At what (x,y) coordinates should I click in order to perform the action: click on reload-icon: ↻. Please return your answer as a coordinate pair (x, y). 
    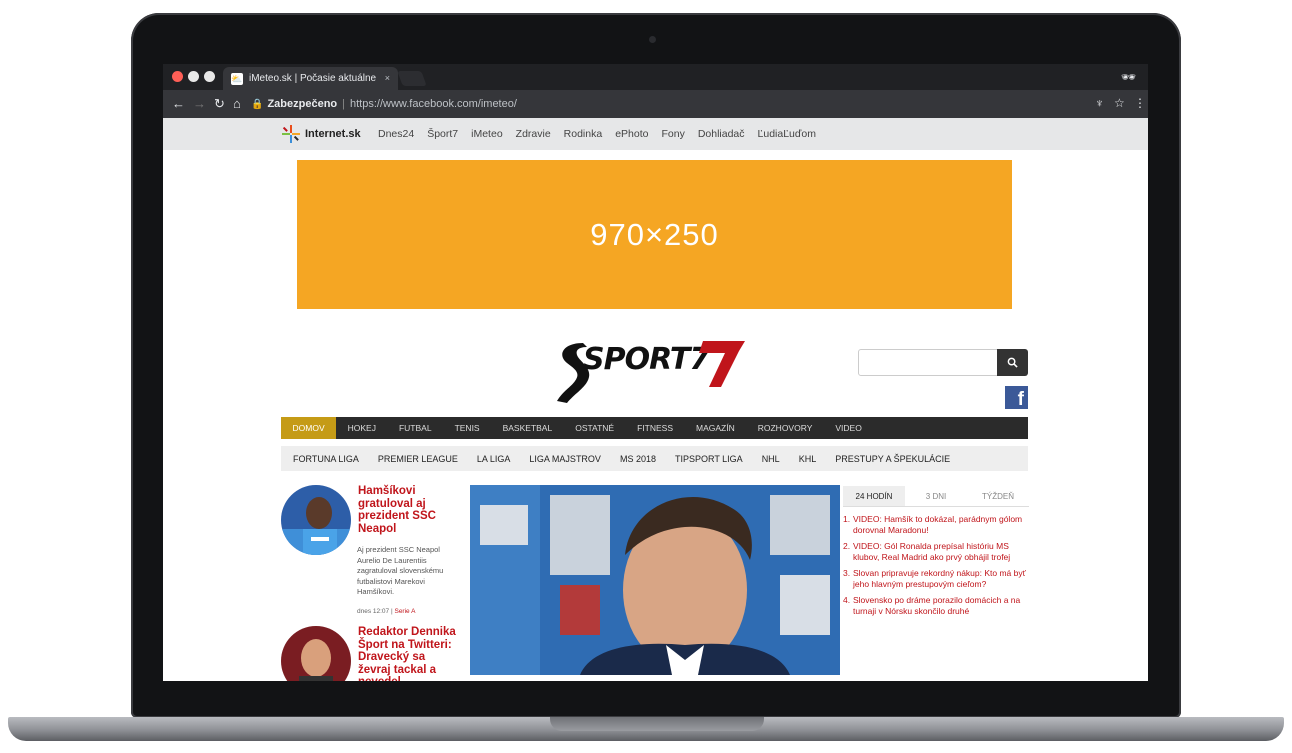
    Looking at the image, I should click on (219, 104).